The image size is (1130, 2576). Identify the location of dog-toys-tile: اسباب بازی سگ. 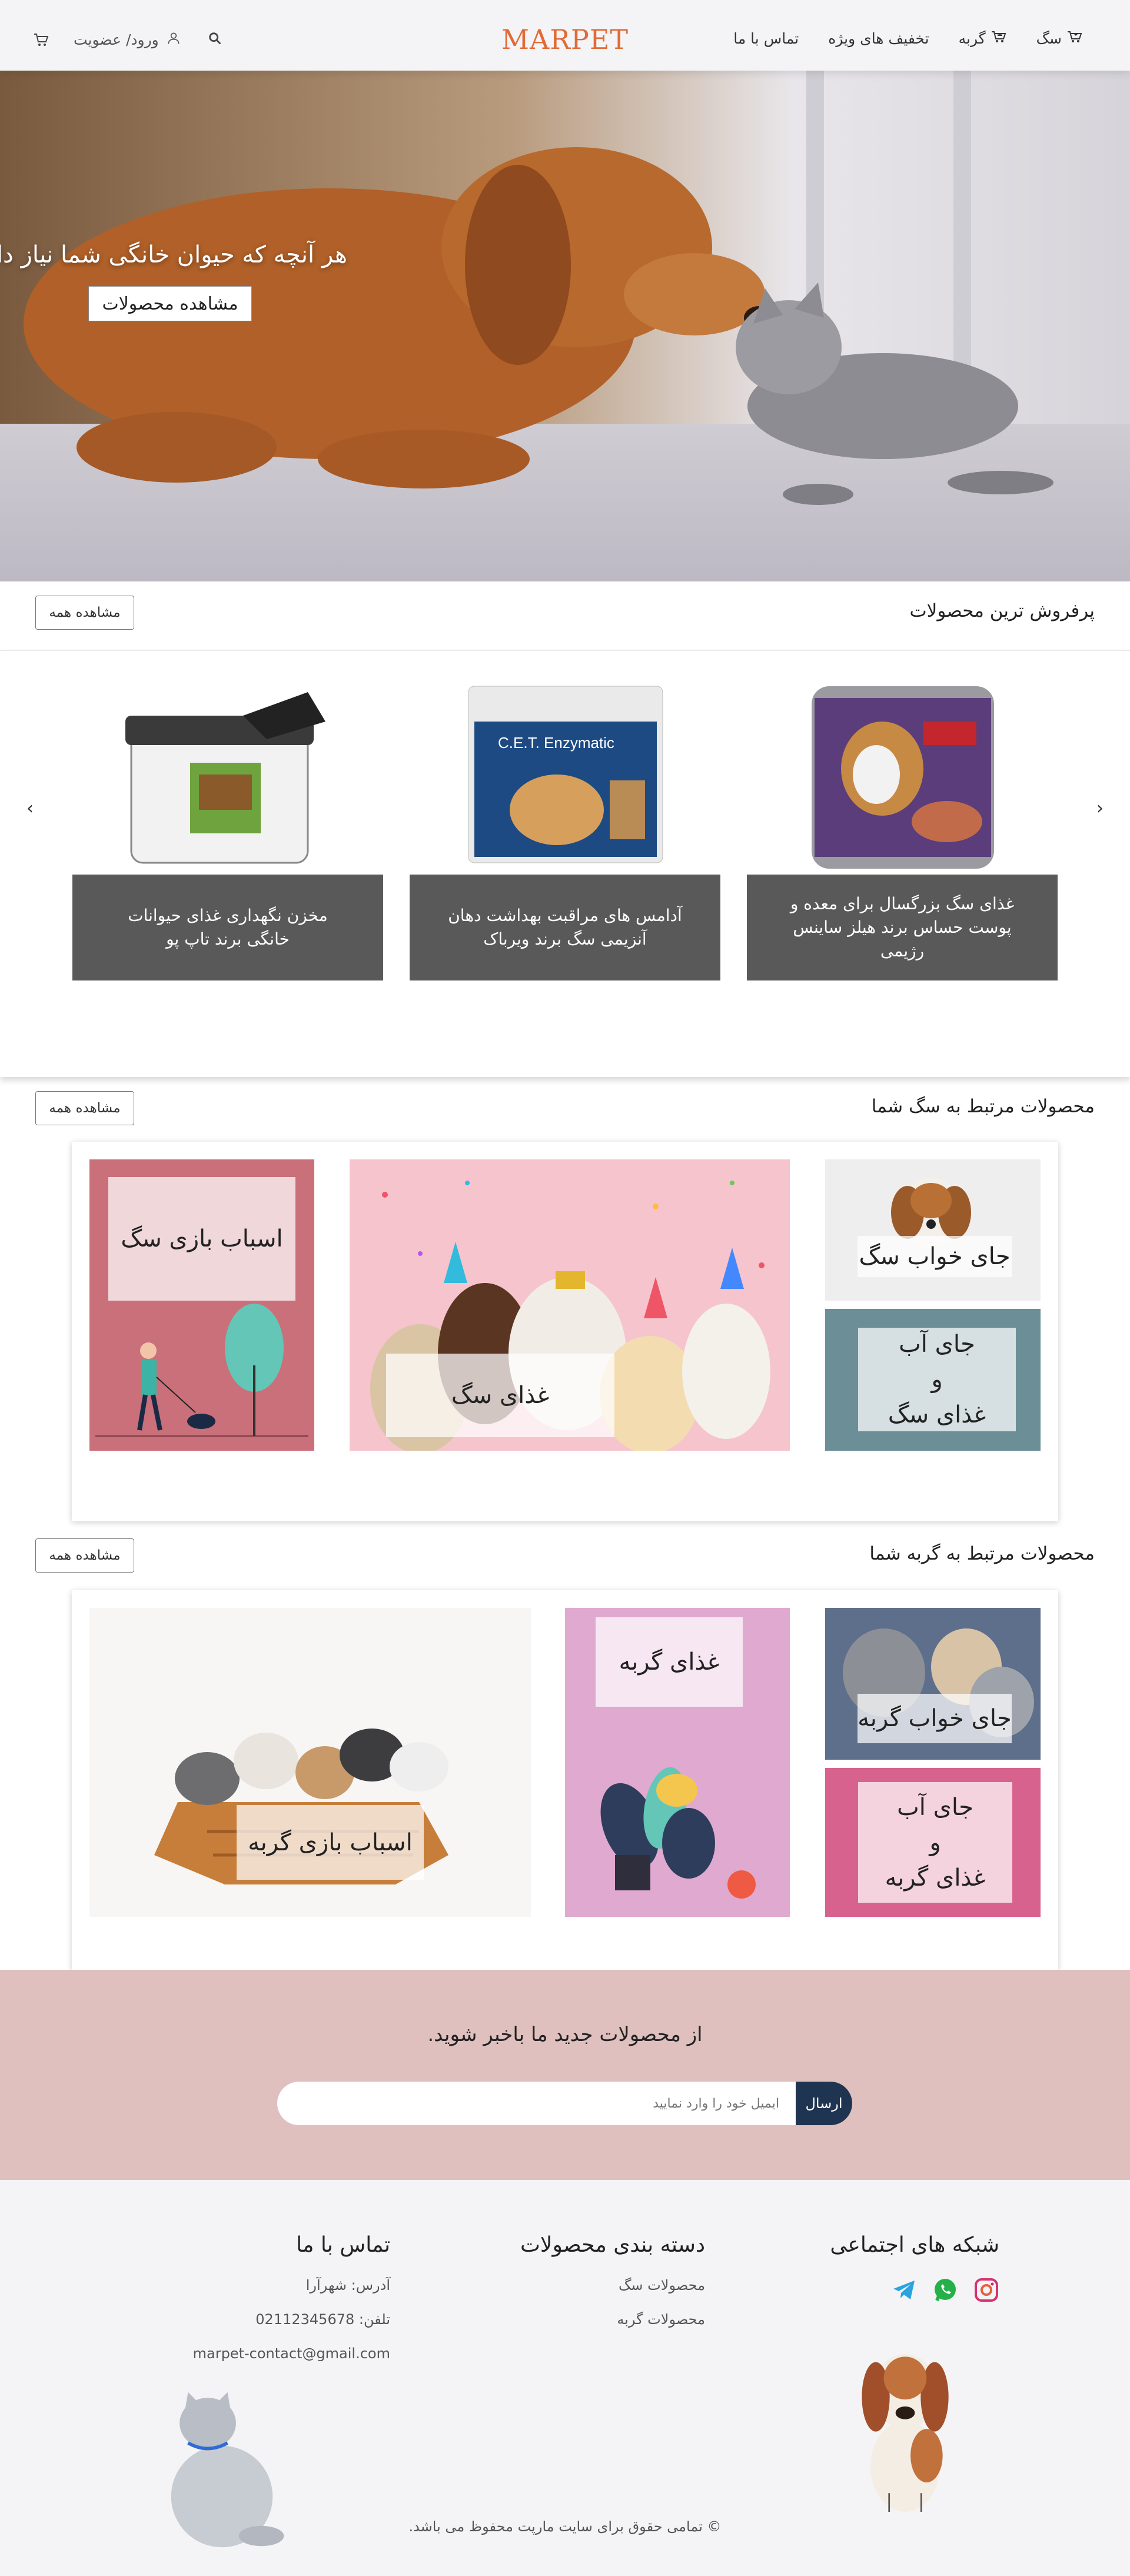
(201, 1305).